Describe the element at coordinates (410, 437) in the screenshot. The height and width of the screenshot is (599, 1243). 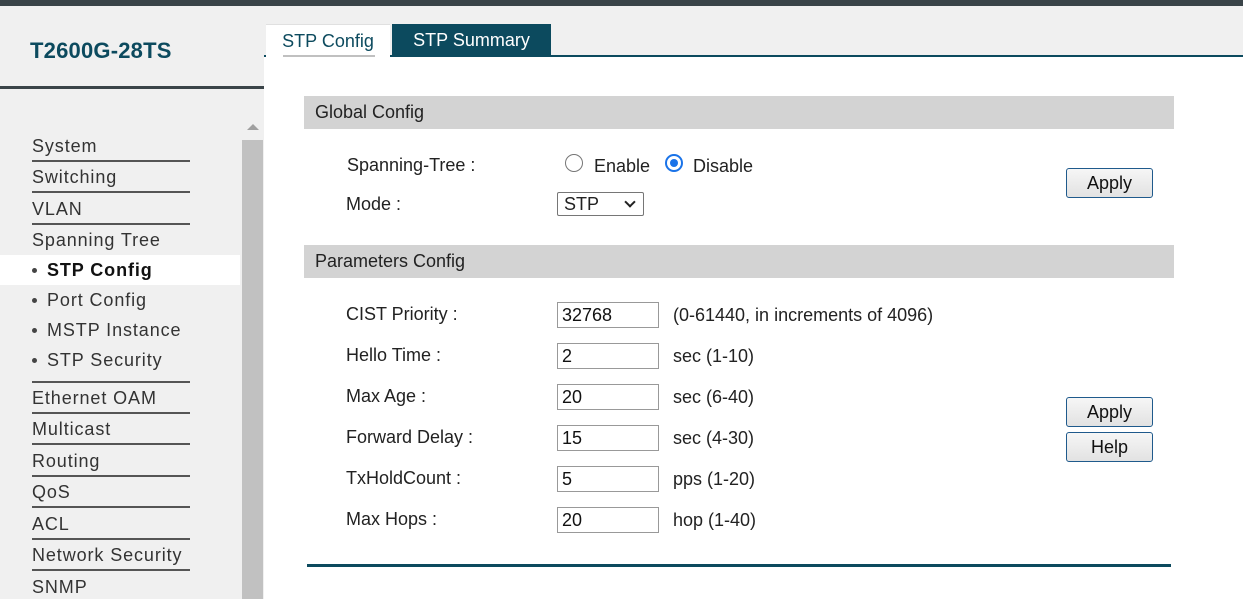
I see `forward-delay-label: Forward Delay :` at that location.